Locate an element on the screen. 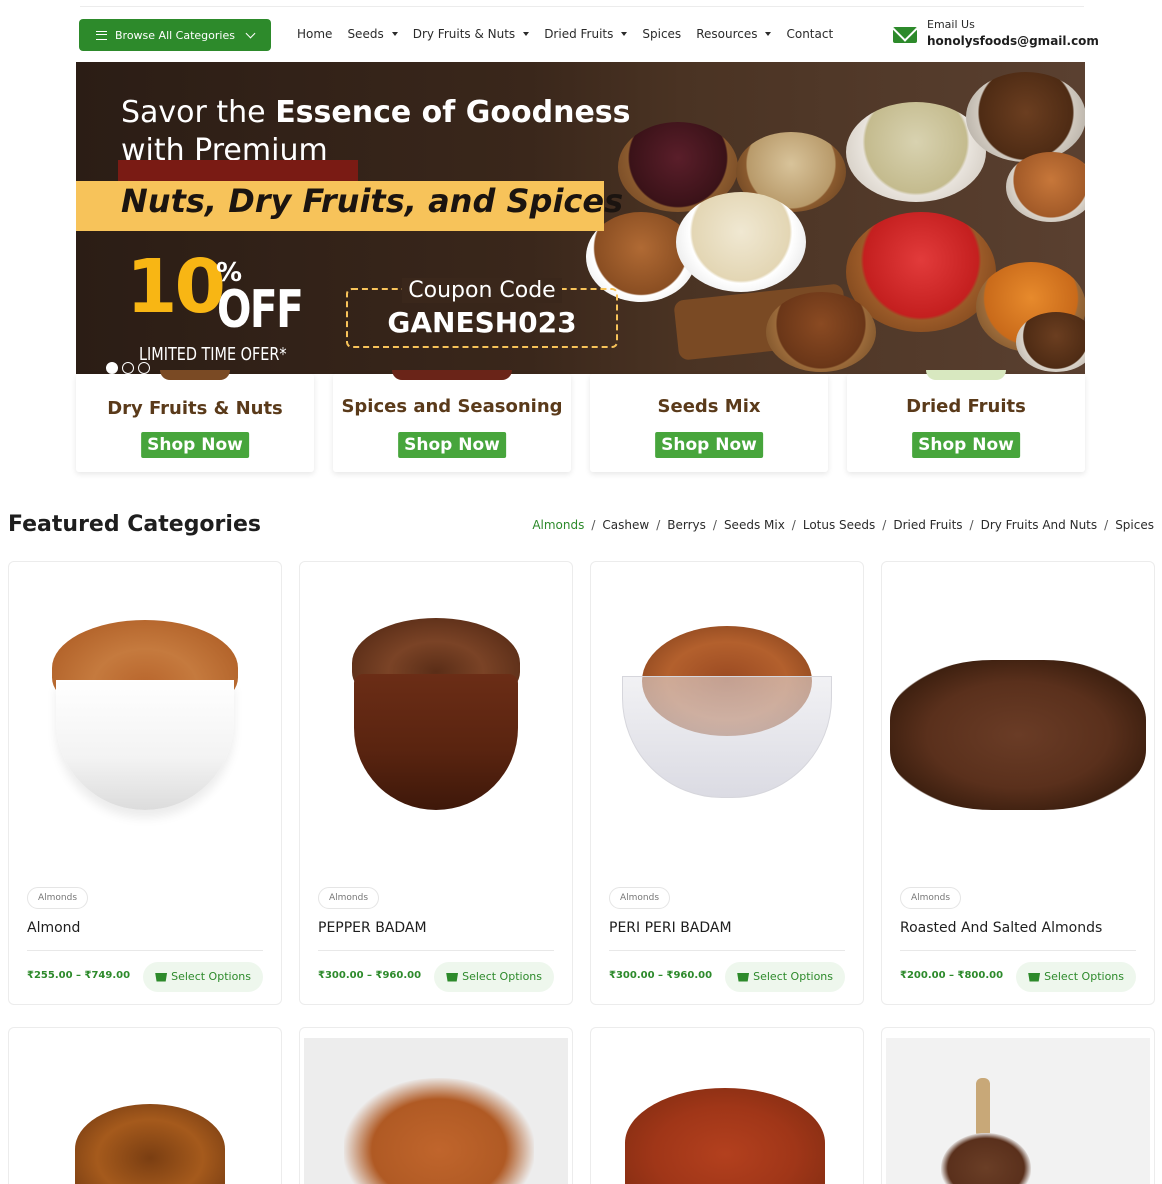 This screenshot has height=1184, width=1162. product-name: PERI PERI BADAM is located at coordinates (670, 928).